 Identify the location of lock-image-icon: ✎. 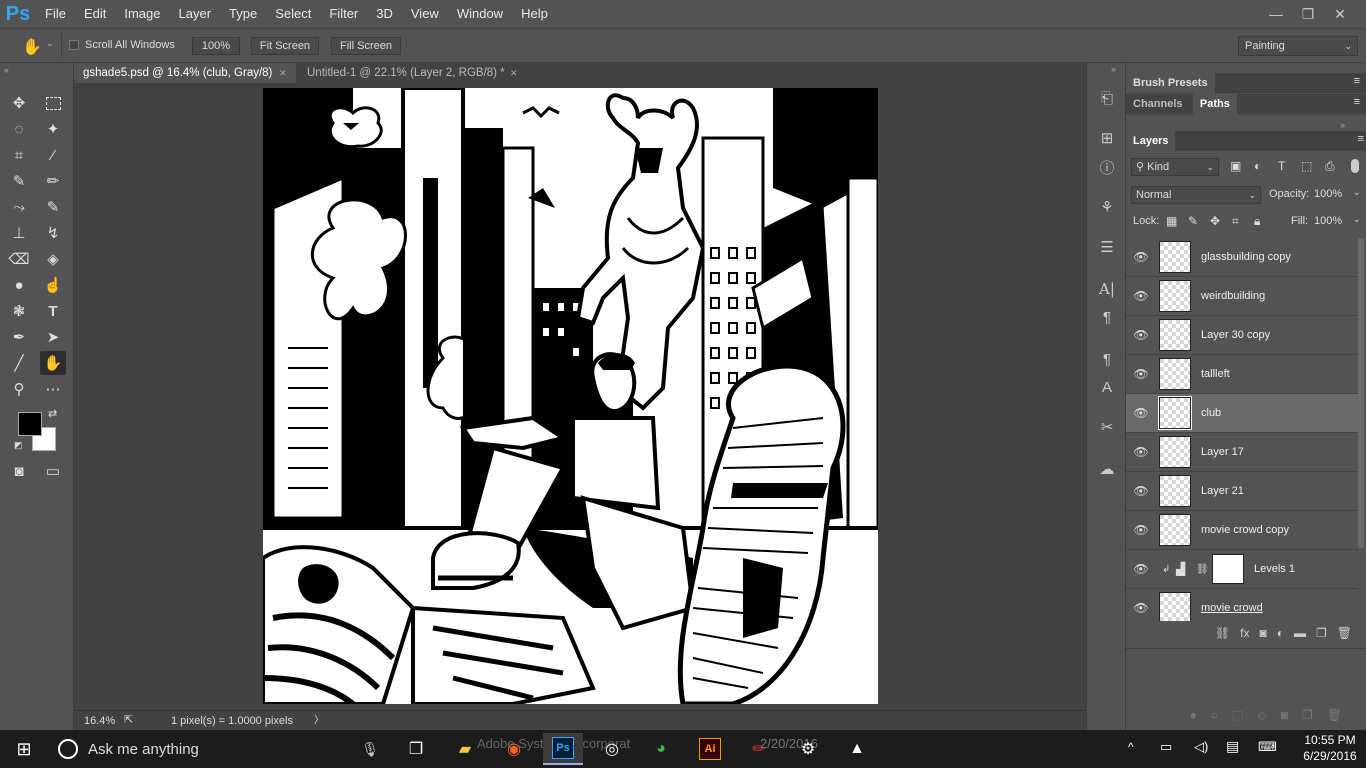
(1193, 221).